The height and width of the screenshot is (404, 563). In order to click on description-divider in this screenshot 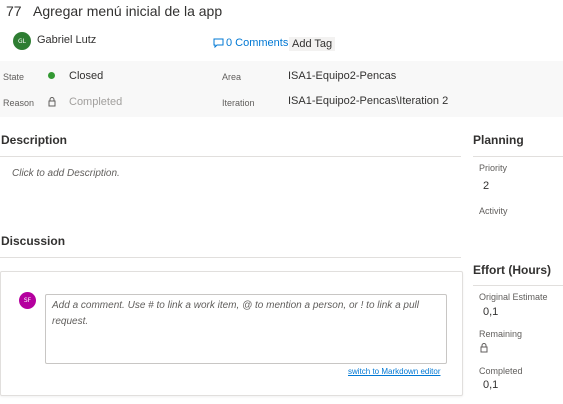, I will do `click(230, 156)`.